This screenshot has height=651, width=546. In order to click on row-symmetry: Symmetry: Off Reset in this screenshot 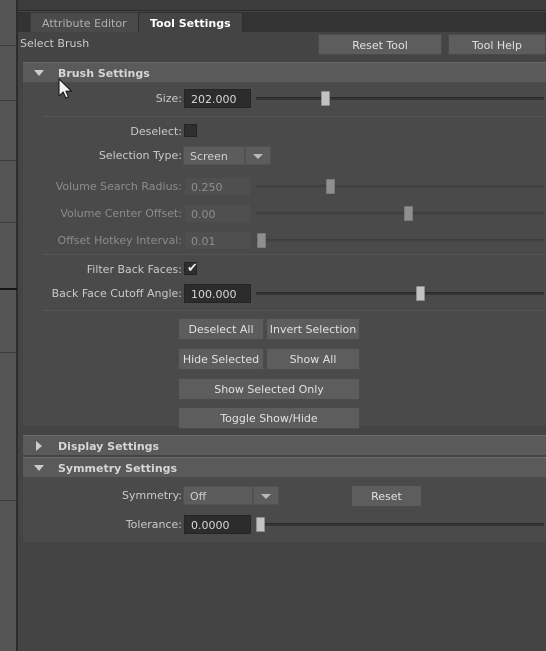, I will do `click(284, 496)`.